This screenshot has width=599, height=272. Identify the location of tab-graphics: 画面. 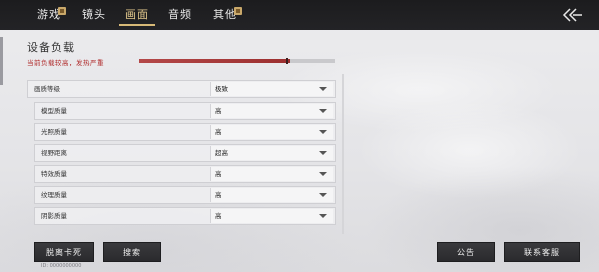
(137, 15).